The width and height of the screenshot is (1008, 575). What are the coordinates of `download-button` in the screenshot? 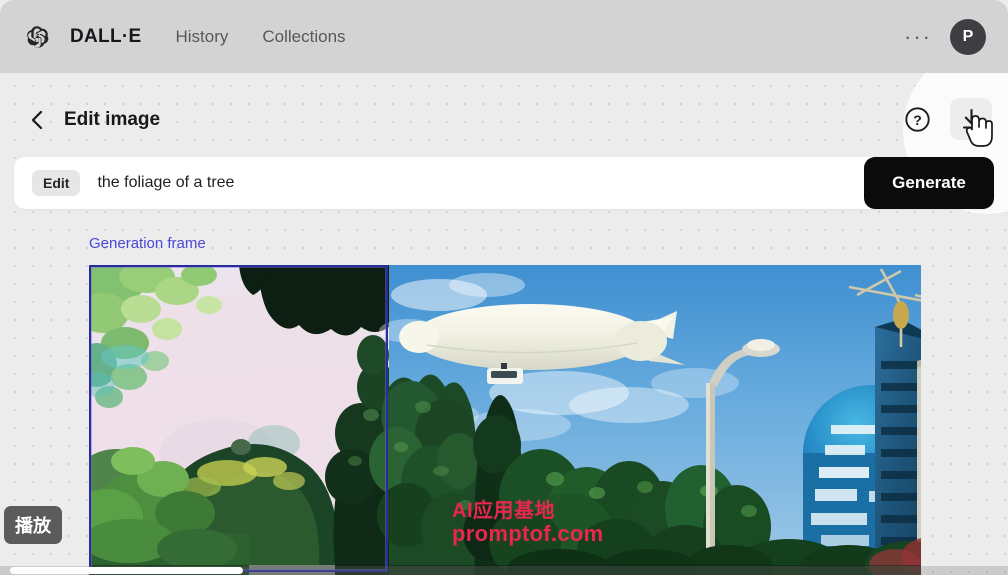 It's located at (971, 119).